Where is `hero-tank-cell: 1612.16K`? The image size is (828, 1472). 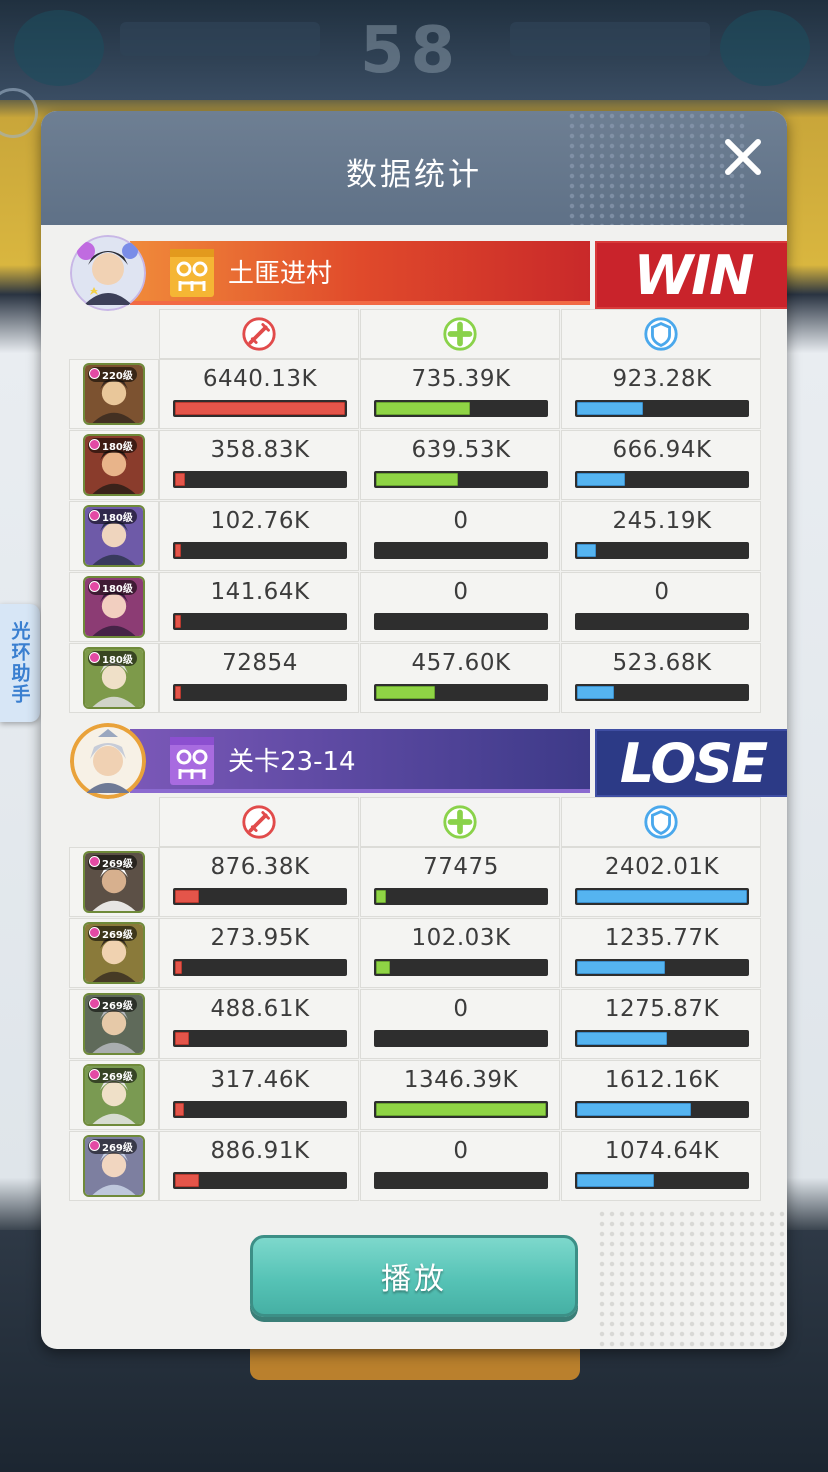 hero-tank-cell: 1612.16K is located at coordinates (661, 1095).